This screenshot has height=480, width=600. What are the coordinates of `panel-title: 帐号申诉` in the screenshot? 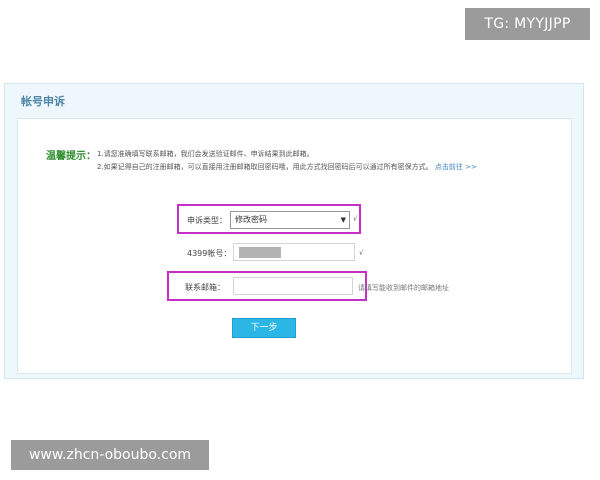 It's located at (43, 101).